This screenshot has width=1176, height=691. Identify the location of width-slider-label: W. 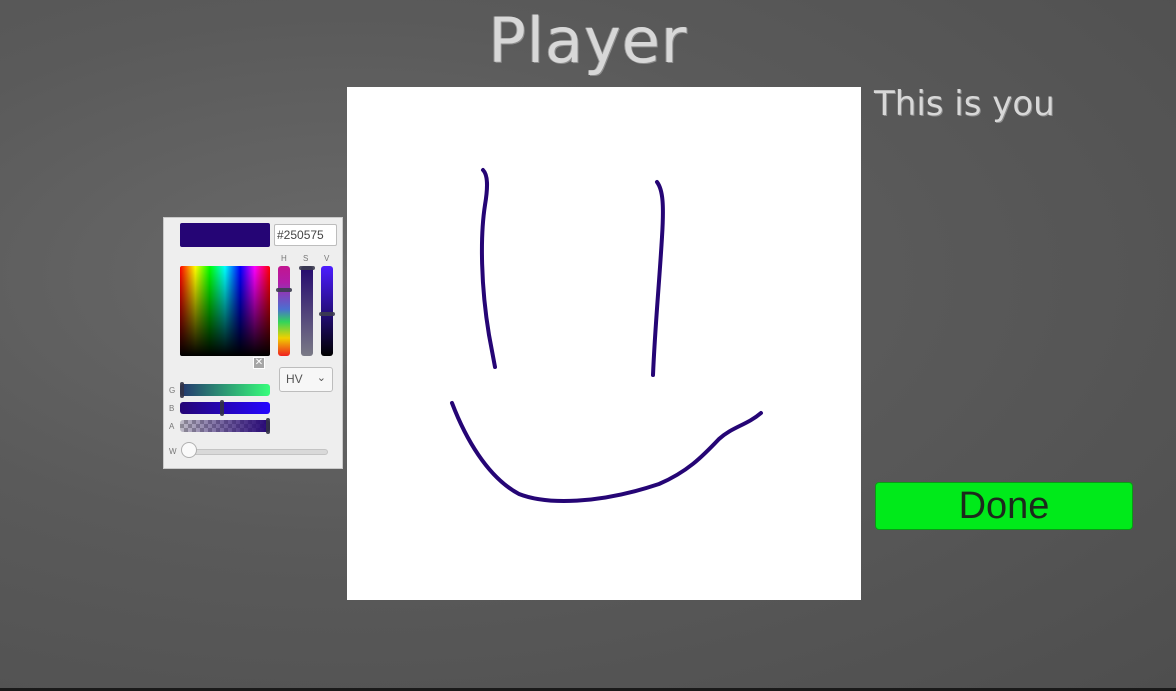
(173, 451).